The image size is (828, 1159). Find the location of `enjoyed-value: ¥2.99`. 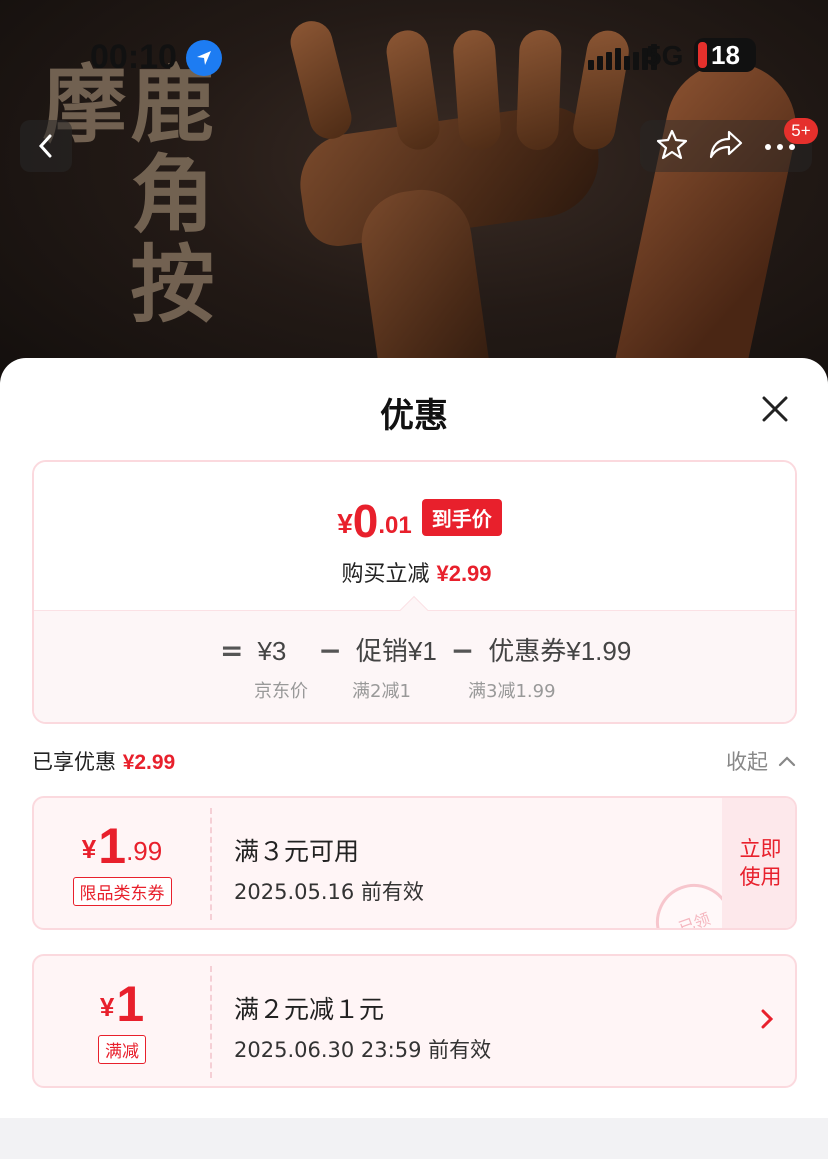

enjoyed-value: ¥2.99 is located at coordinates (149, 762).